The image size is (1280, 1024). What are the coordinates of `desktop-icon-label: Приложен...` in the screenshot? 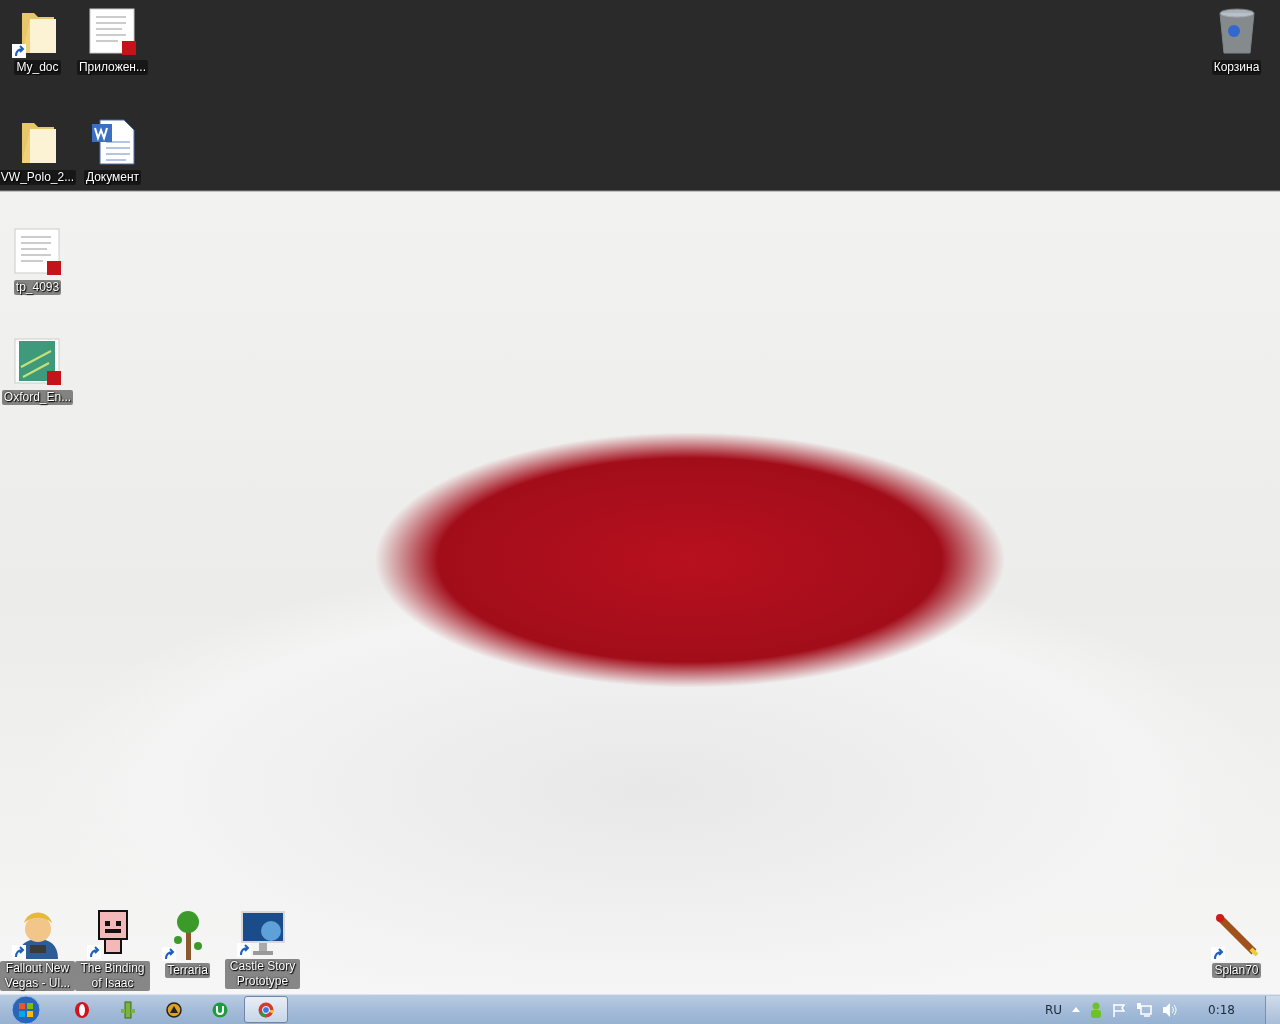 It's located at (112, 67).